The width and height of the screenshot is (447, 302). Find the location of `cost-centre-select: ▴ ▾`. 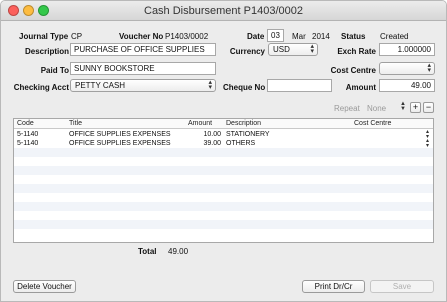

cost-centre-select: ▴ ▾ is located at coordinates (407, 68).